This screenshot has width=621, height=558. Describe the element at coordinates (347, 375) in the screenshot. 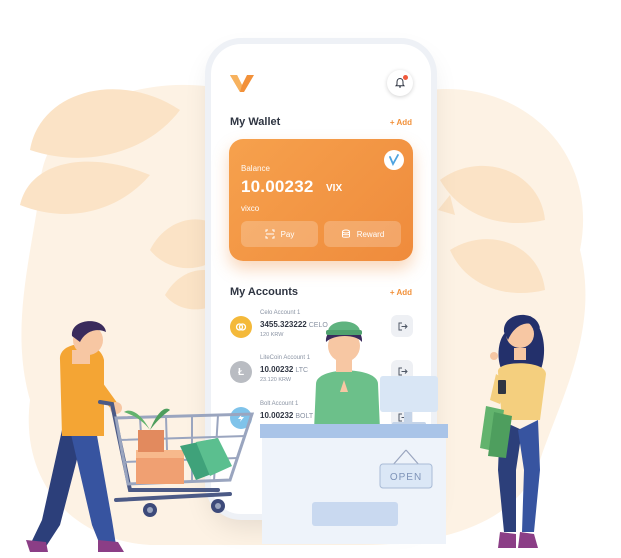

I see `cashier-illustration` at that location.